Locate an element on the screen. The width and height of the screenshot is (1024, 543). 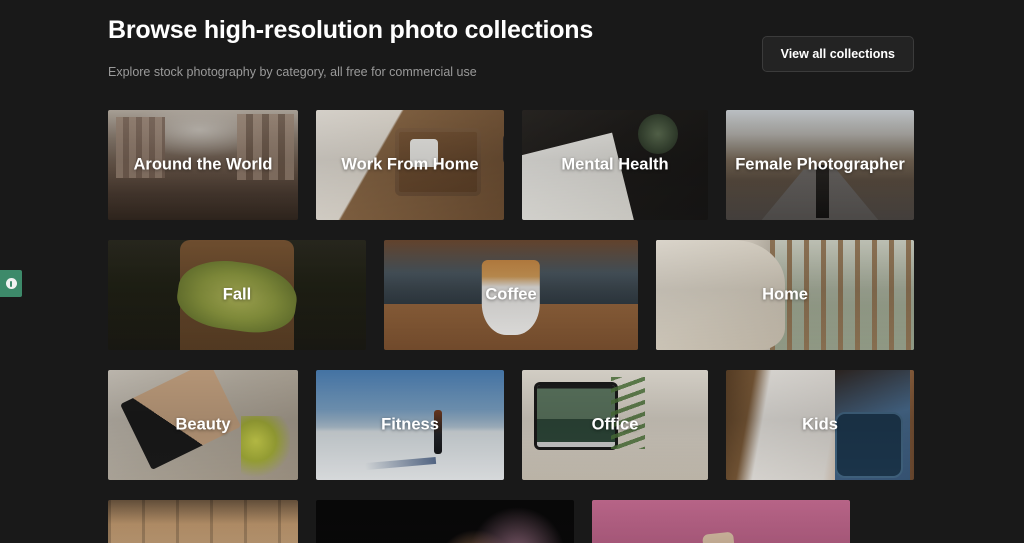
collection-label: Coffee is located at coordinates (511, 294).